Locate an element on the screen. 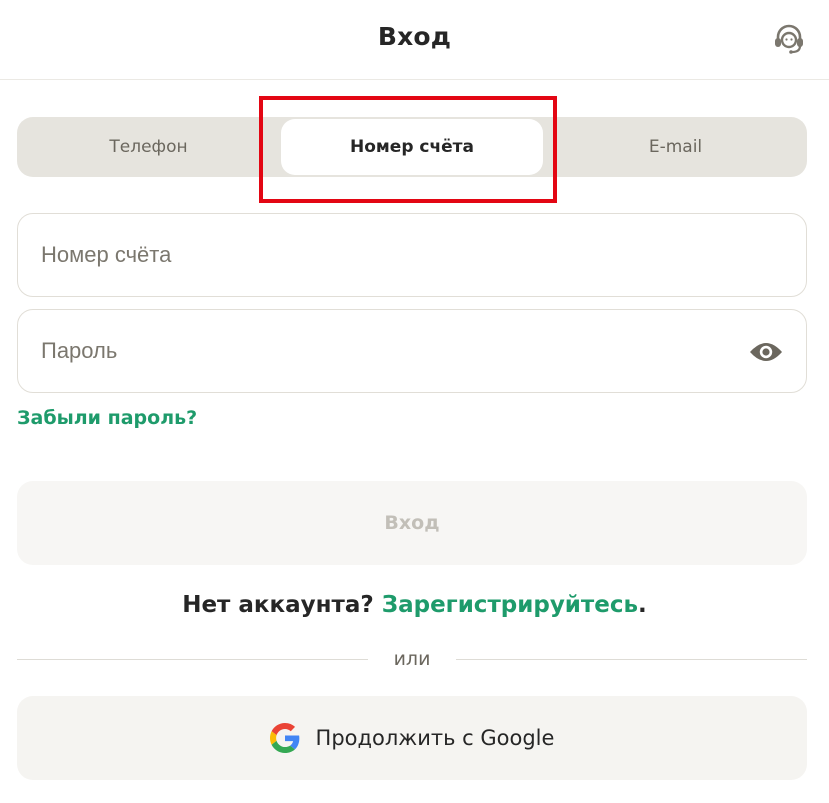  page-title: Вход is located at coordinates (414, 36).